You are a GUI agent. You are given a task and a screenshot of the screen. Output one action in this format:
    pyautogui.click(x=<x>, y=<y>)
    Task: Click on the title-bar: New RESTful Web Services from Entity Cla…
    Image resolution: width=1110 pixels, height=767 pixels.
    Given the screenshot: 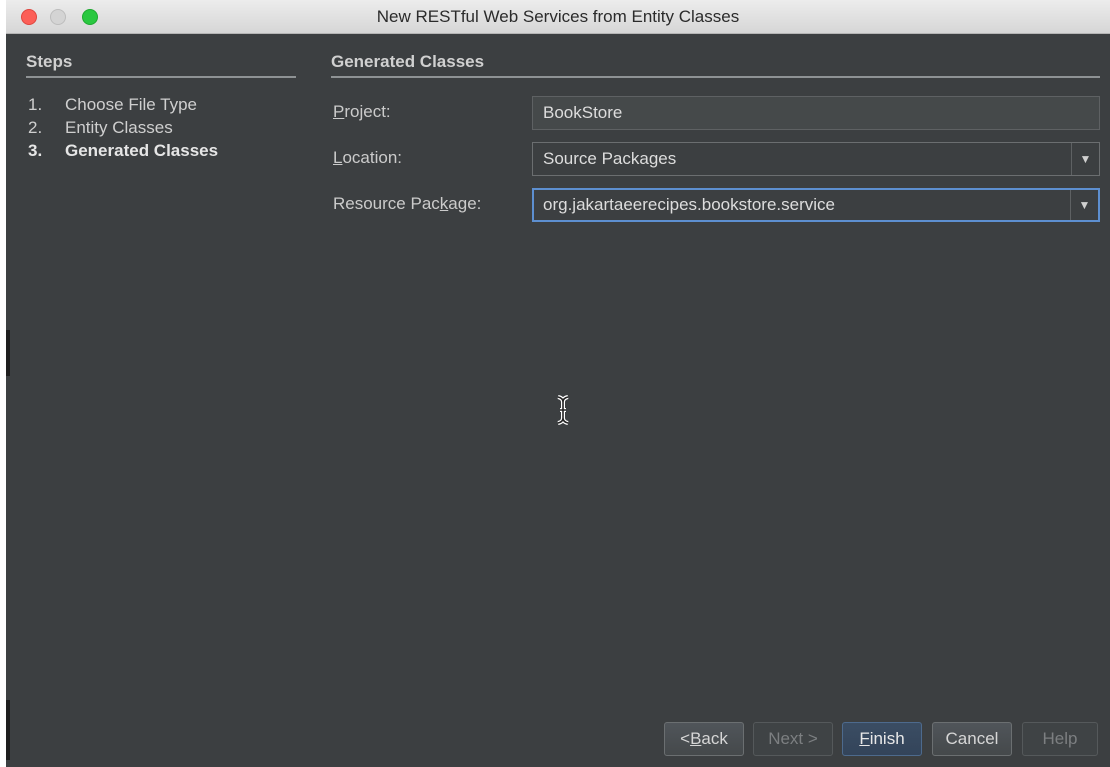 What is the action you would take?
    pyautogui.click(x=558, y=17)
    